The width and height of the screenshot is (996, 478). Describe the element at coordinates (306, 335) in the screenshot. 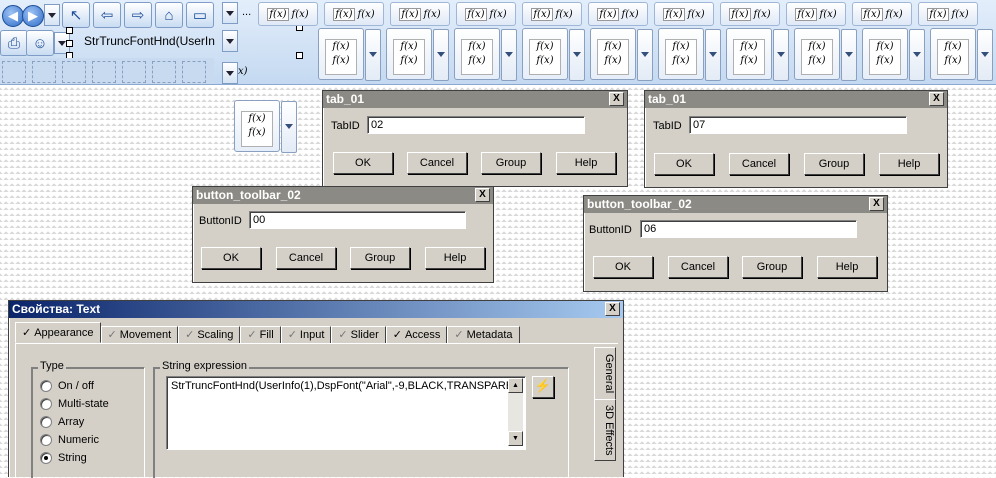

I see `tab-input: ✓ Input` at that location.